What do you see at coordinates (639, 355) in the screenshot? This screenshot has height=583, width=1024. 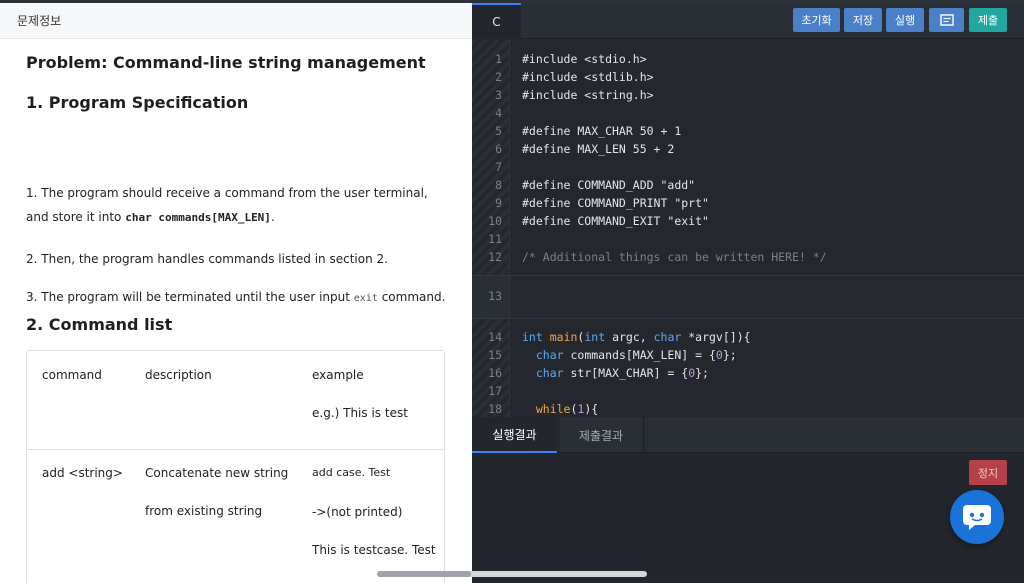 I see `code-token: commands[MAX_LEN] = {` at bounding box center [639, 355].